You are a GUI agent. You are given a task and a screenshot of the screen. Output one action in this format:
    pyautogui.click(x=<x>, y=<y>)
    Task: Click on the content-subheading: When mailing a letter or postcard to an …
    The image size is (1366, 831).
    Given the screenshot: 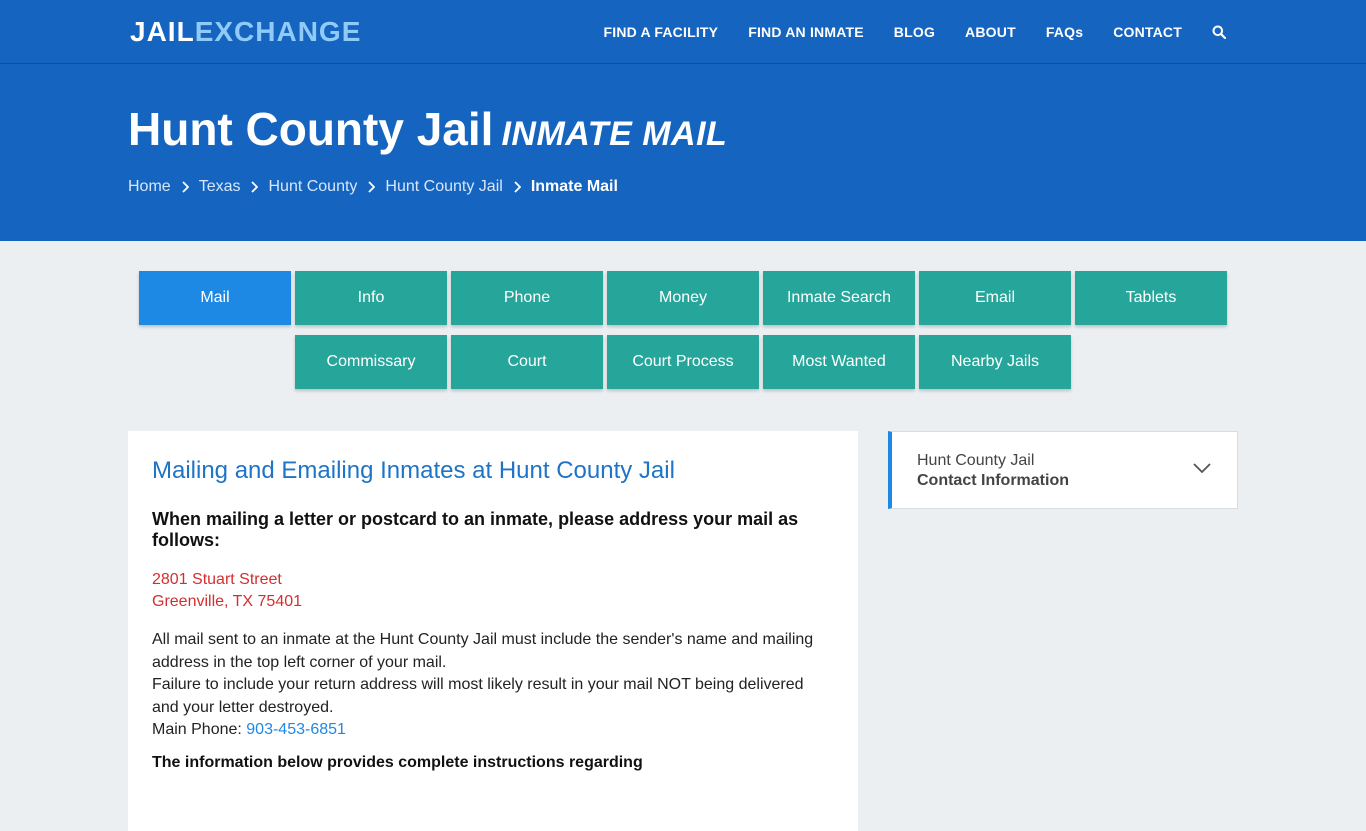 What is the action you would take?
    pyautogui.click(x=475, y=529)
    